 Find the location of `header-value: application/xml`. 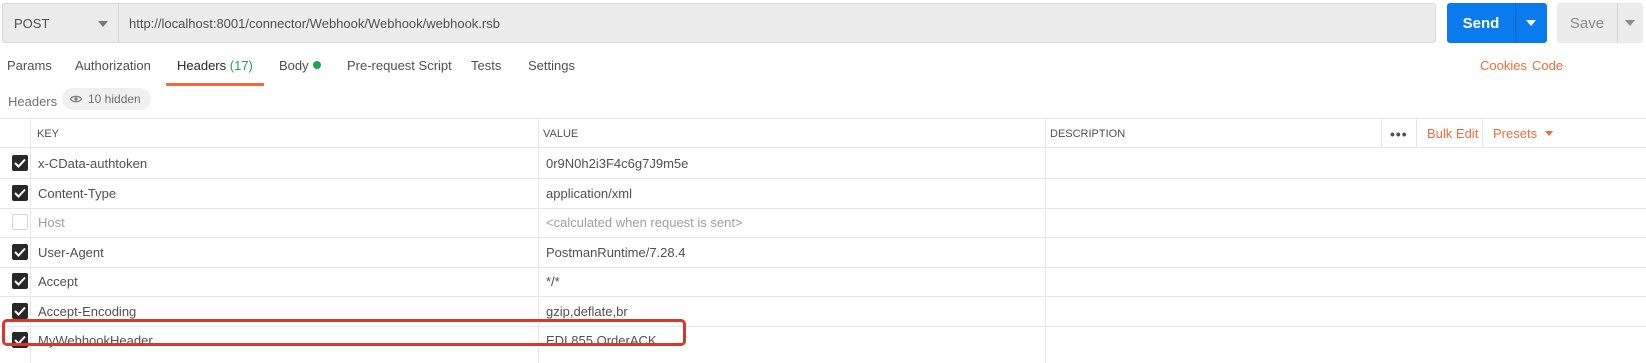

header-value: application/xml is located at coordinates (589, 193).